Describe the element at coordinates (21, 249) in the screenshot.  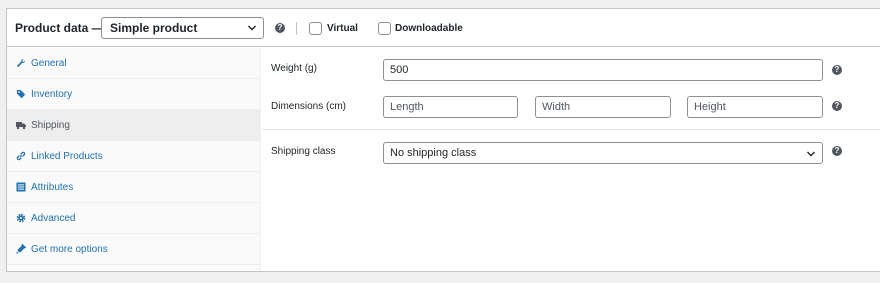
I see `plugin-icon` at that location.